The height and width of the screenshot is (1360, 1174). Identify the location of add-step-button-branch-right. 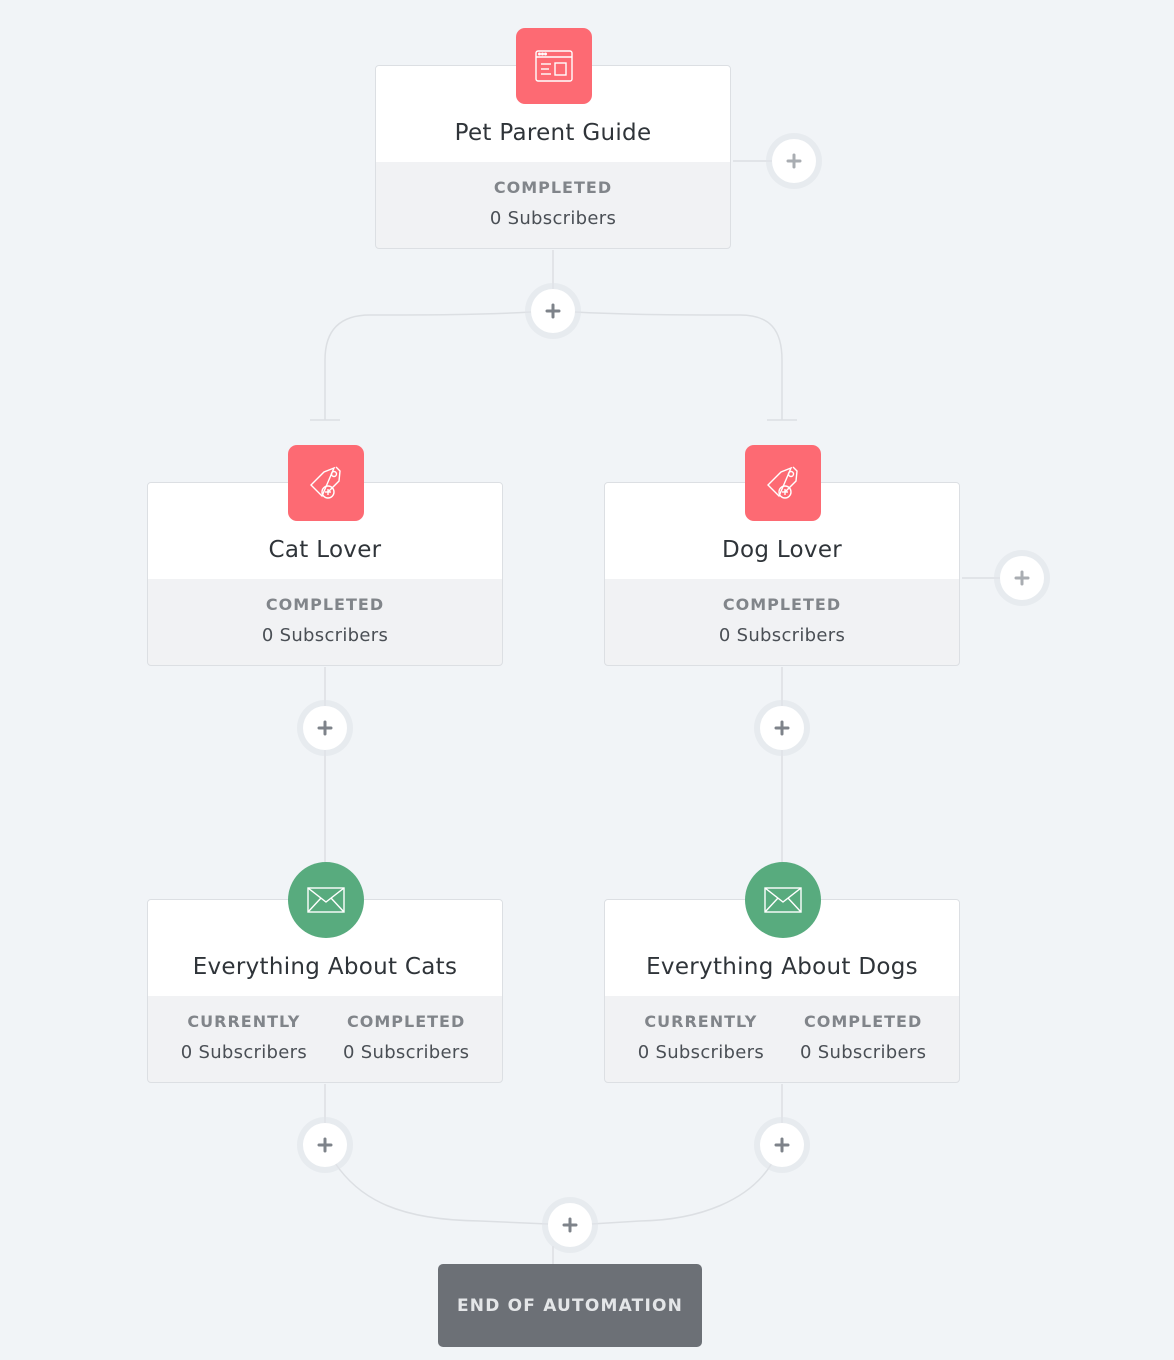
(794, 161).